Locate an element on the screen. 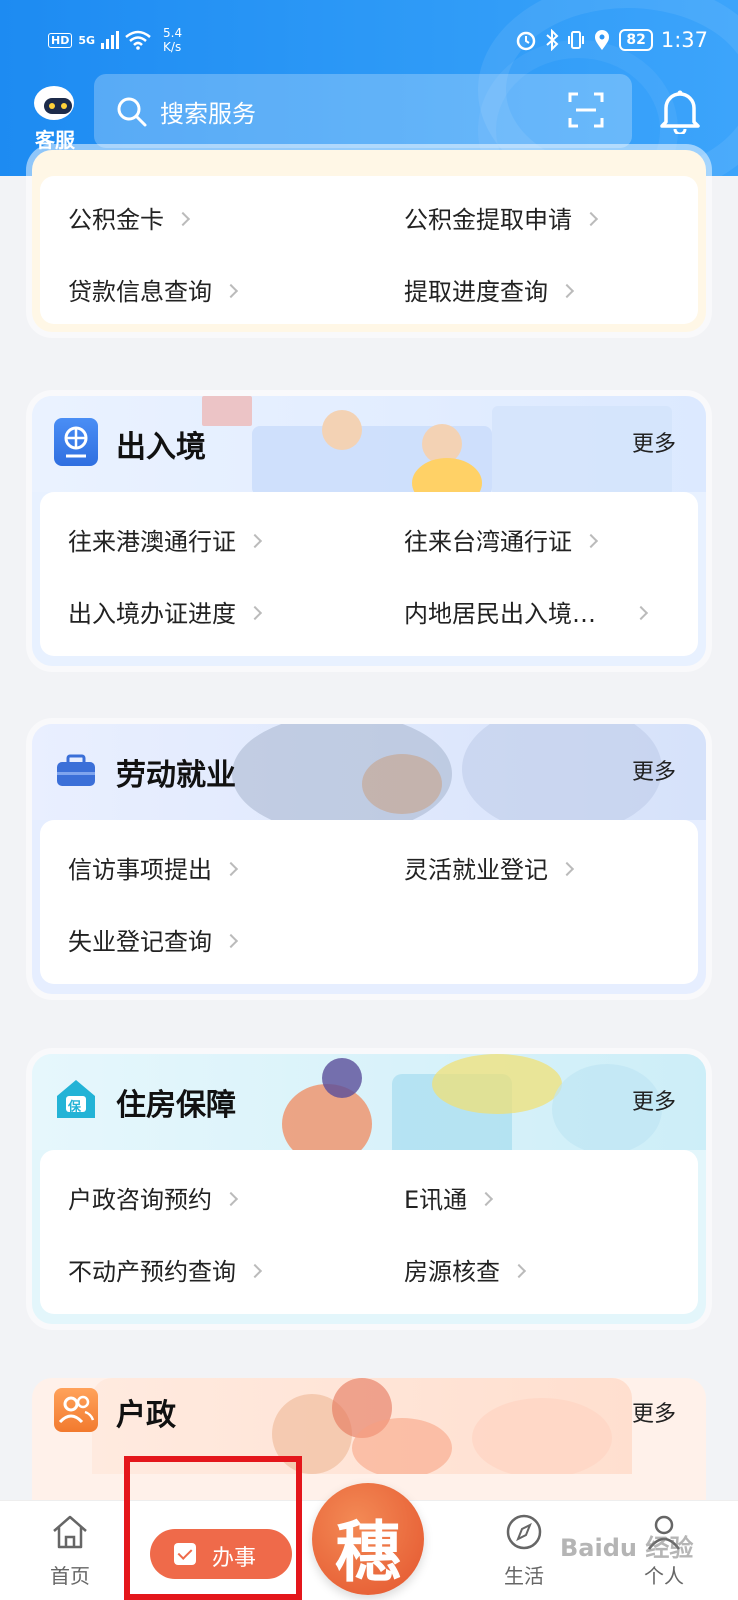  card-title: 出入境 is located at coordinates (161, 447).